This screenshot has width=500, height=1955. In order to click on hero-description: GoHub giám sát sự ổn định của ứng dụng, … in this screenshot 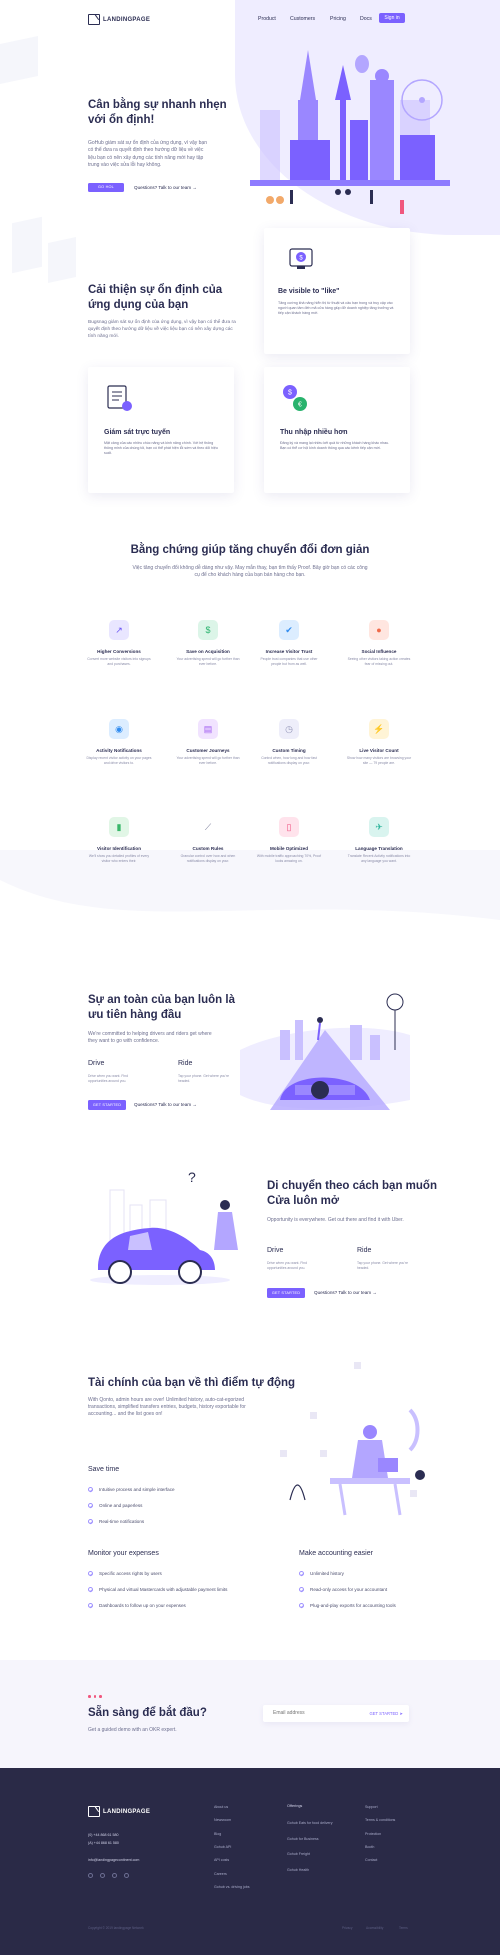, I will do `click(147, 154)`.